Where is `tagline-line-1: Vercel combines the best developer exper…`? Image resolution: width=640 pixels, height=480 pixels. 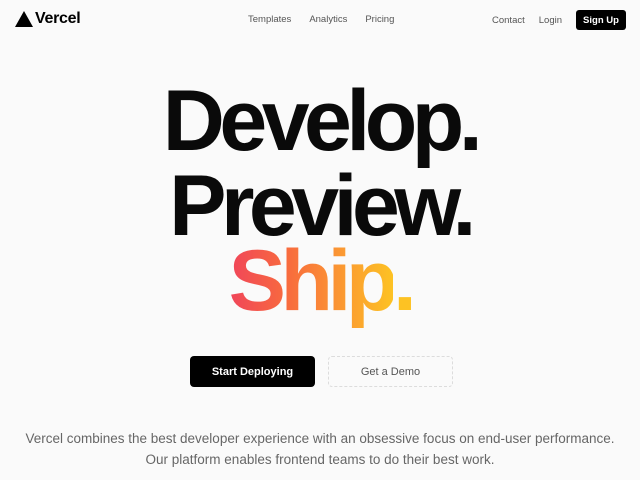
tagline-line-1: Vercel combines the best developer exper… is located at coordinates (320, 438).